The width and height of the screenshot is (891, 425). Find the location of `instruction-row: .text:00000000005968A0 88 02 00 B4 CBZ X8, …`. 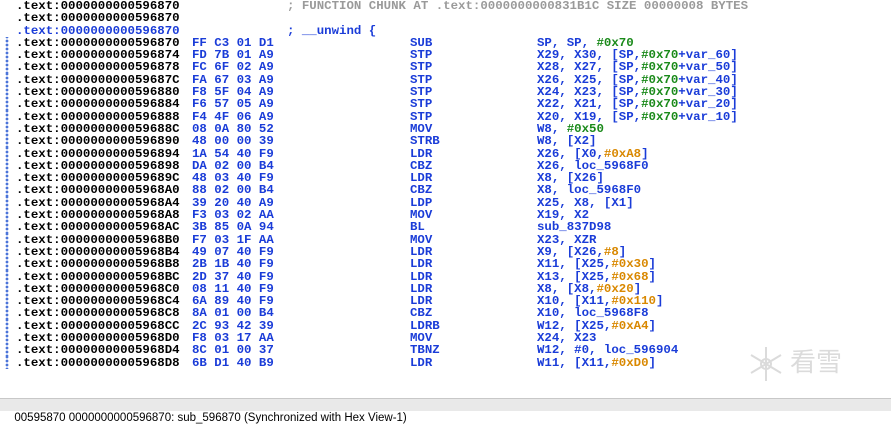

instruction-row: .text:00000000005968A0 88 02 00 B4 CBZ X8, … is located at coordinates (445, 190).